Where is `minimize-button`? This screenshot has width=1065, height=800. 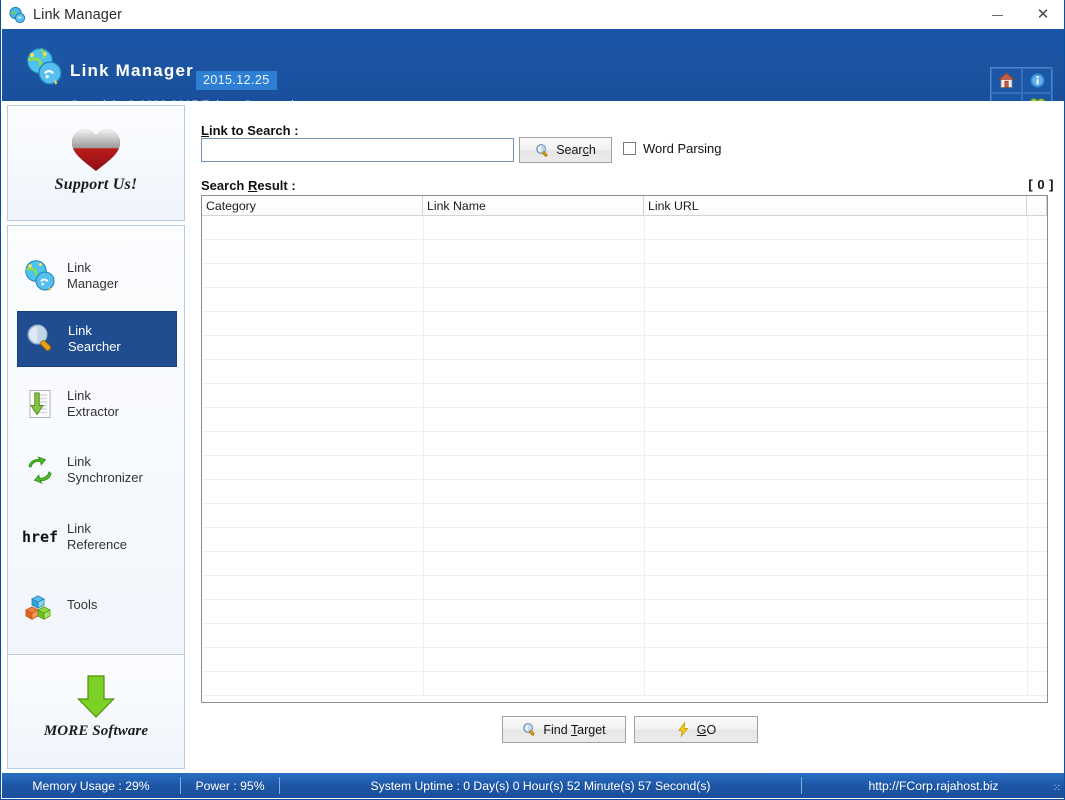
minimize-button is located at coordinates (997, 14).